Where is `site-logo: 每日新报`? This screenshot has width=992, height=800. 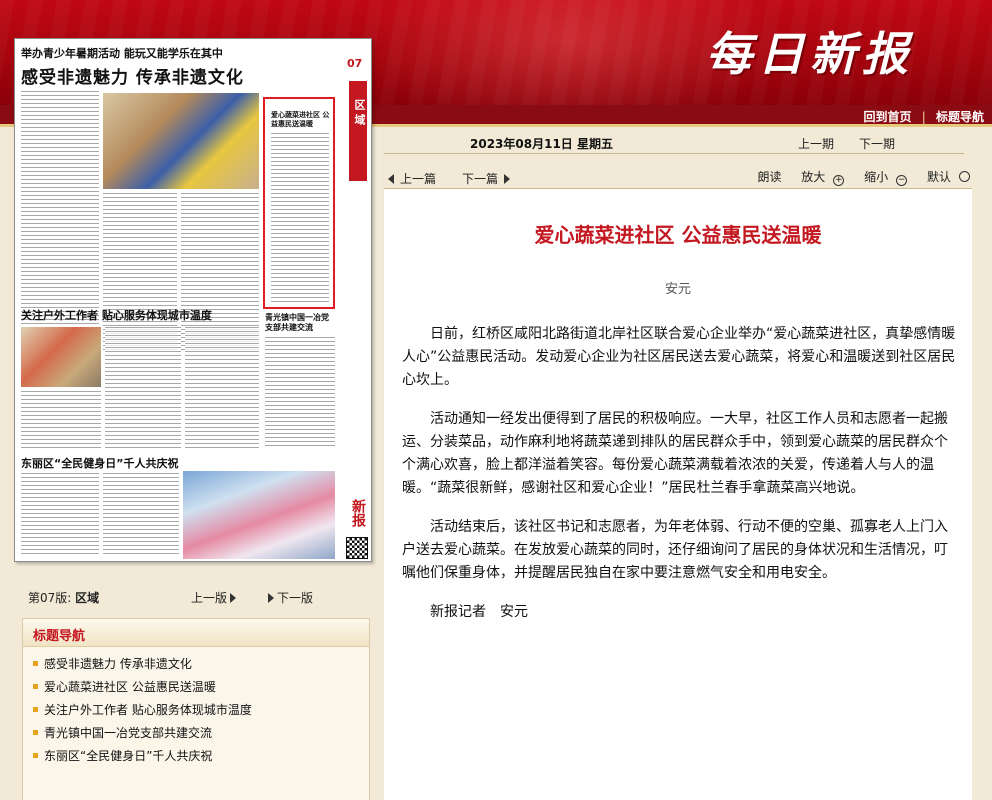
site-logo: 每日新报 is located at coordinates (810, 54).